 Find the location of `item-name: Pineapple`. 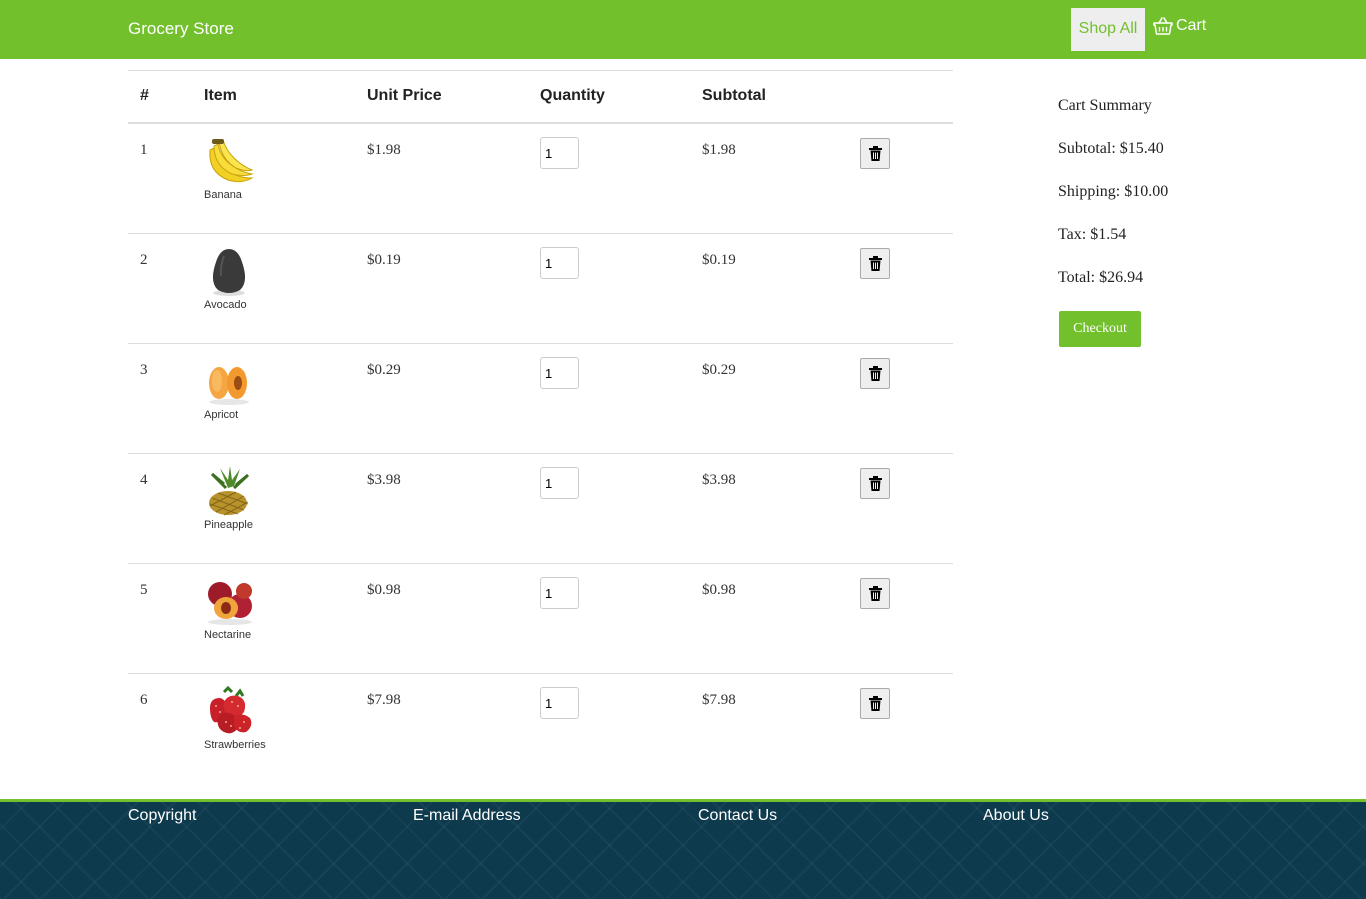

item-name: Pineapple is located at coordinates (228, 525).